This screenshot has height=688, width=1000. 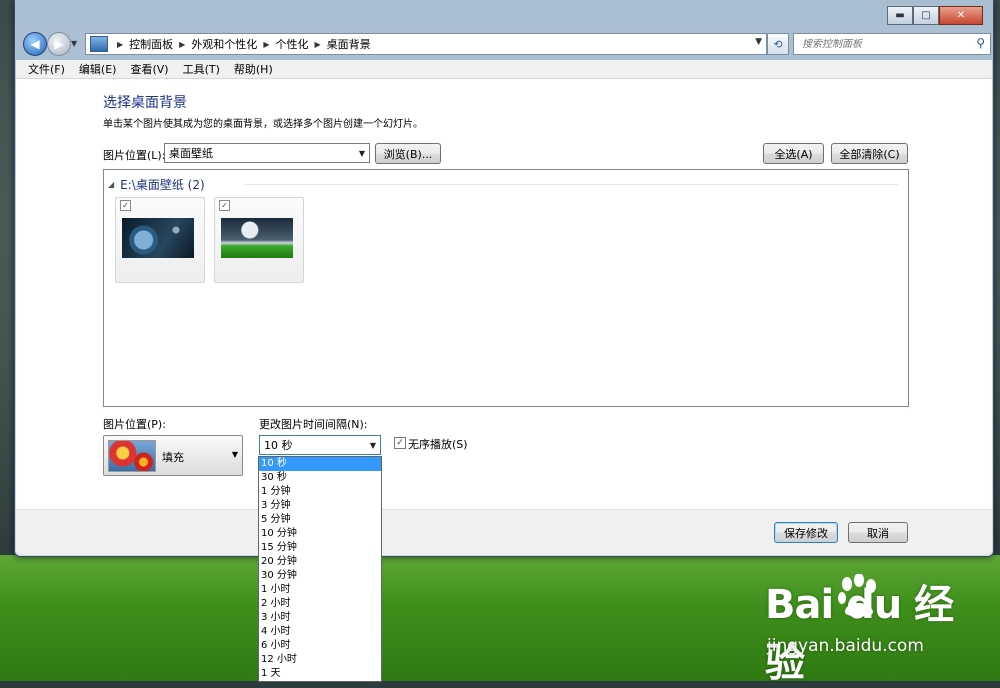 What do you see at coordinates (571, 184) in the screenshot?
I see `group-divider` at bounding box center [571, 184].